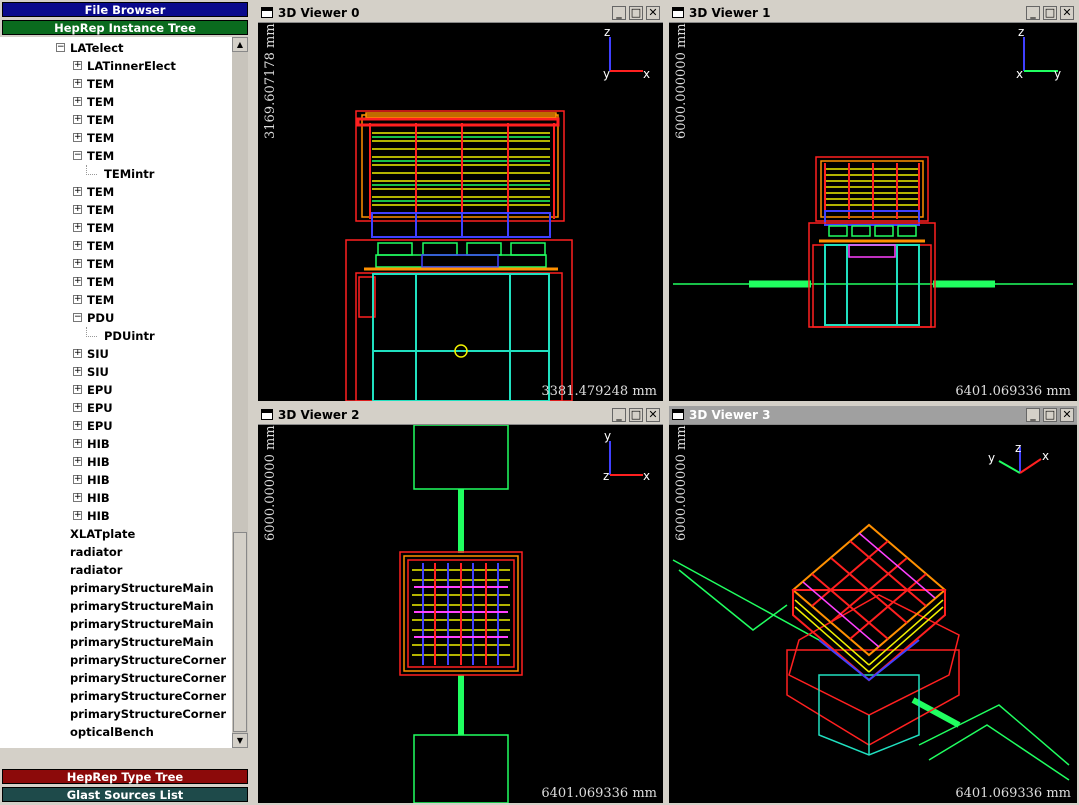 The width and height of the screenshot is (1079, 805). Describe the element at coordinates (101, 102) in the screenshot. I see `tree-node-label: TEM` at that location.